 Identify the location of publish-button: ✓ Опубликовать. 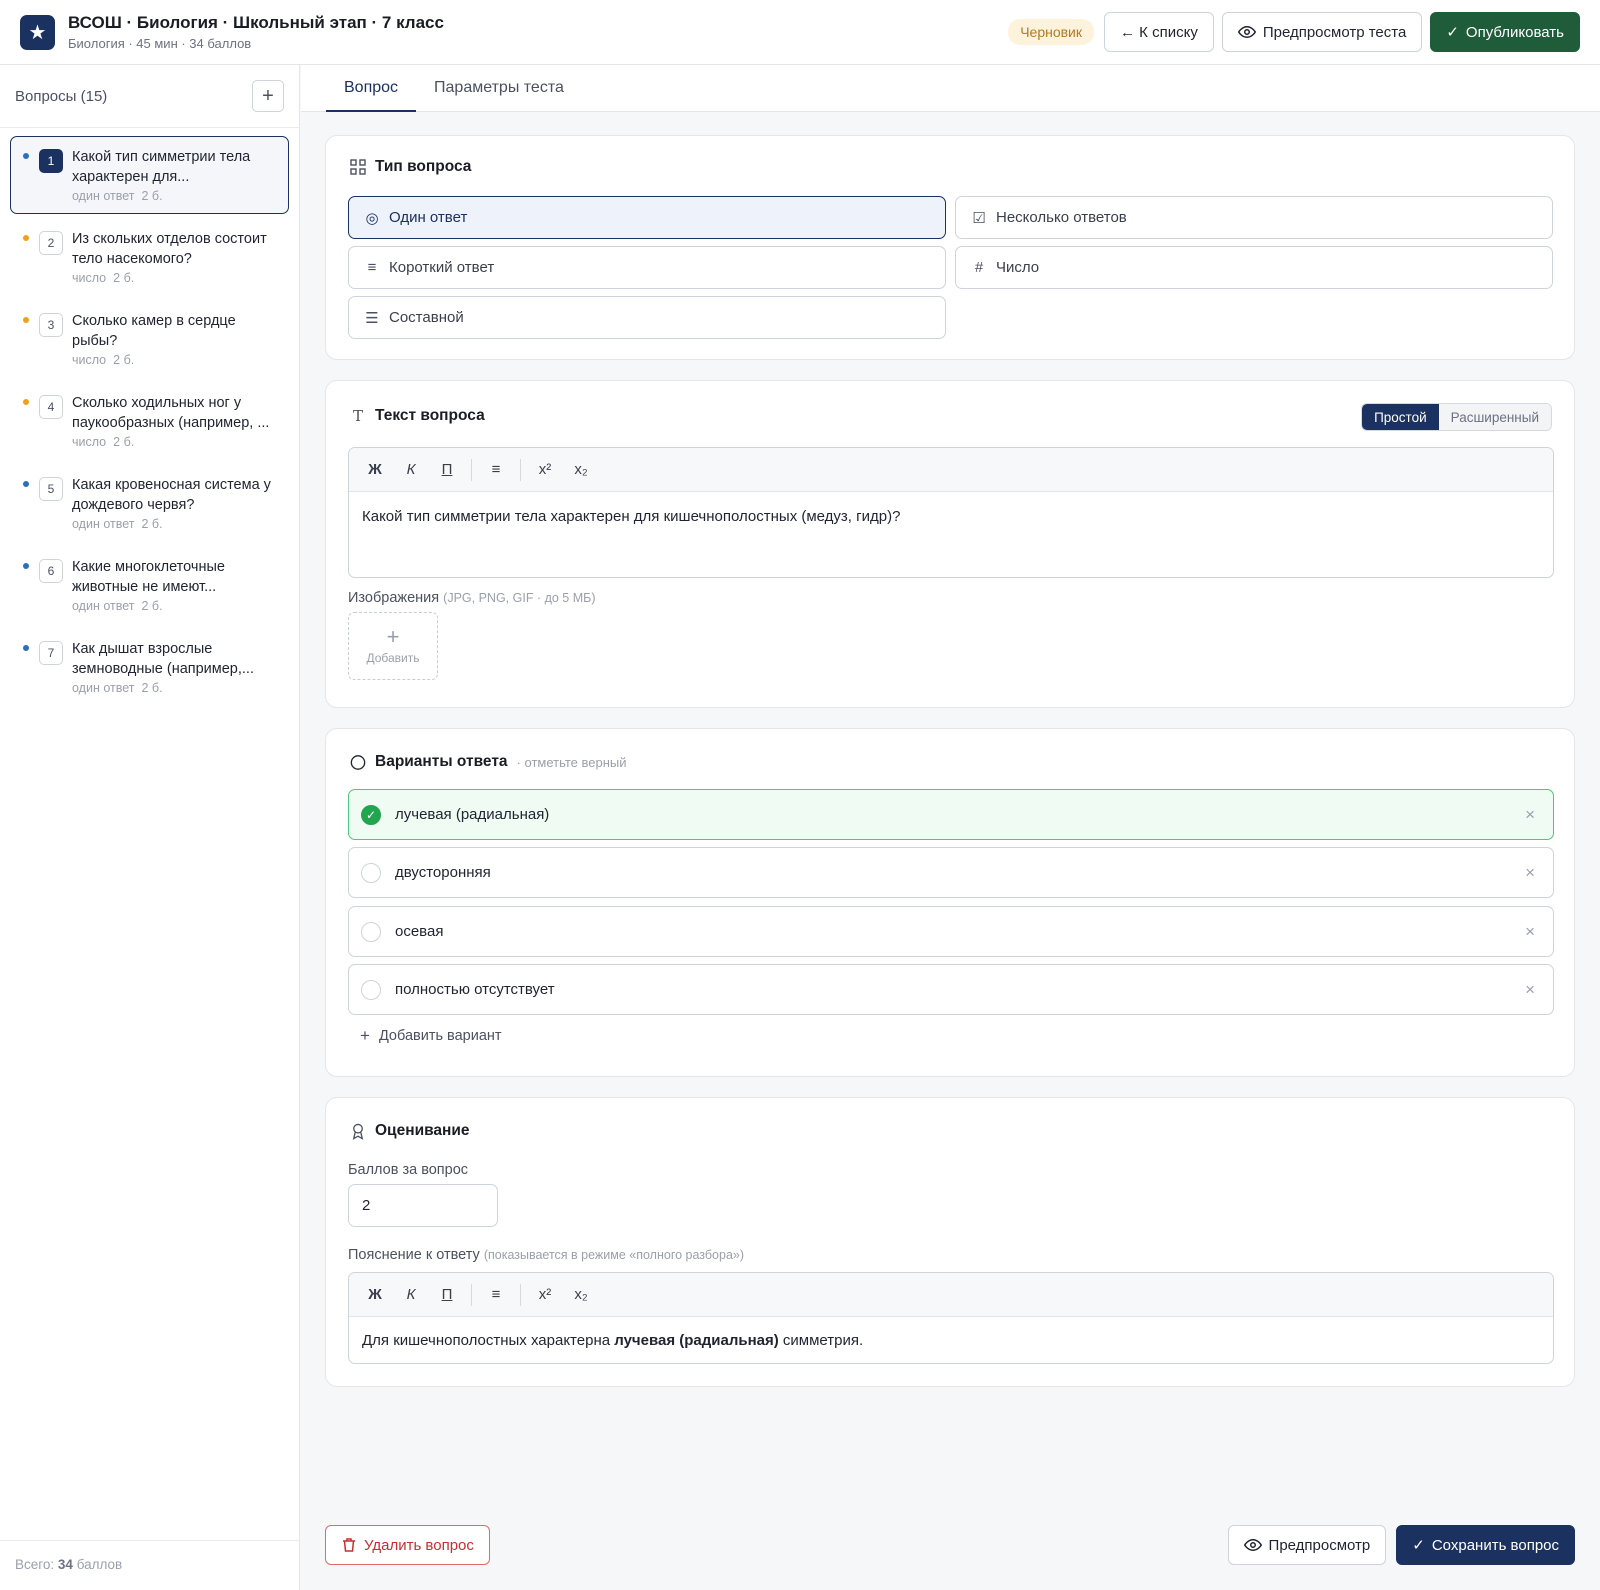
(1505, 32).